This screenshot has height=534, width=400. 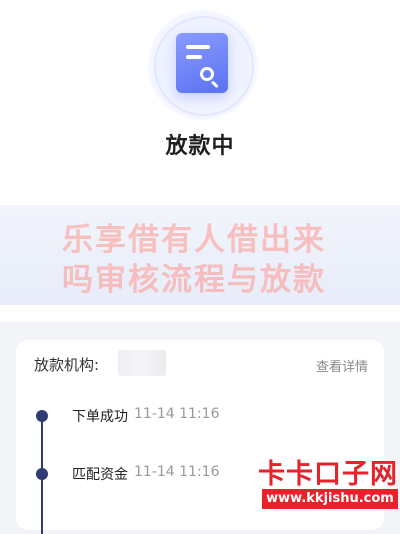 I want to click on view-details-link: 查看详情, so click(x=342, y=365).